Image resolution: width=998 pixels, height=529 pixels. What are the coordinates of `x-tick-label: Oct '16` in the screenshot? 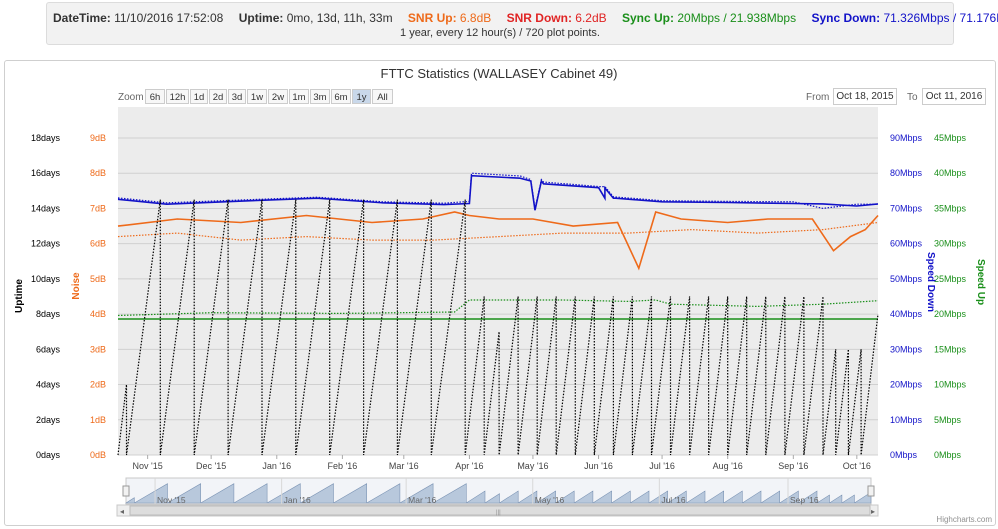 It's located at (857, 466).